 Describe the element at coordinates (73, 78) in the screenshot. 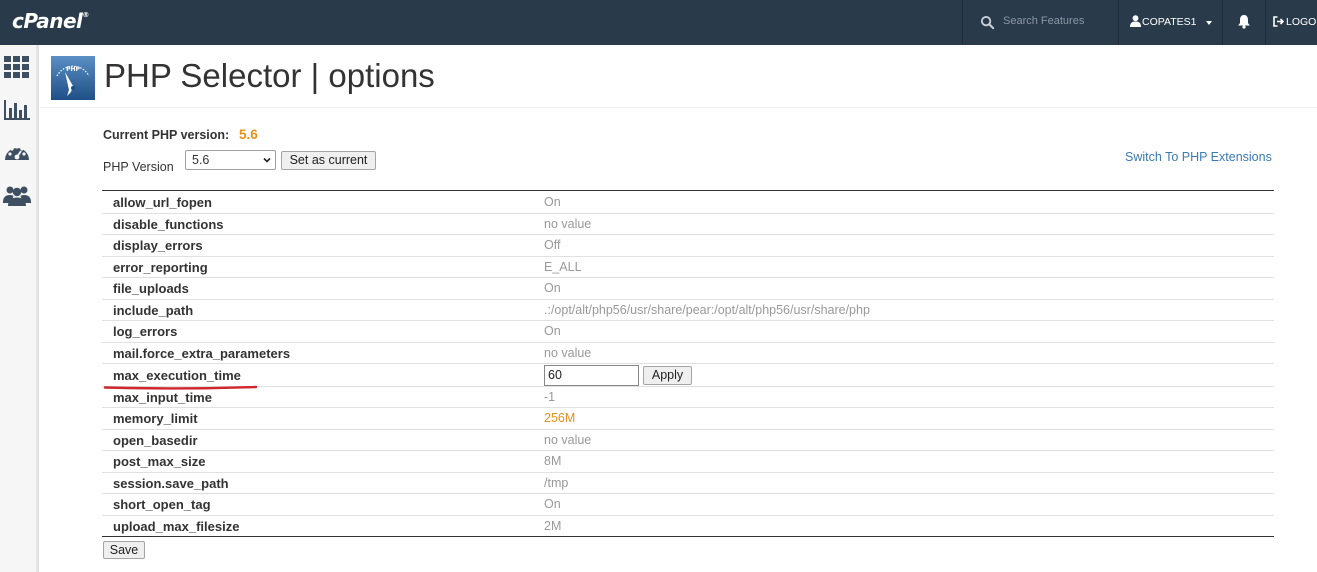

I see `php-selector-logo: PHP` at that location.